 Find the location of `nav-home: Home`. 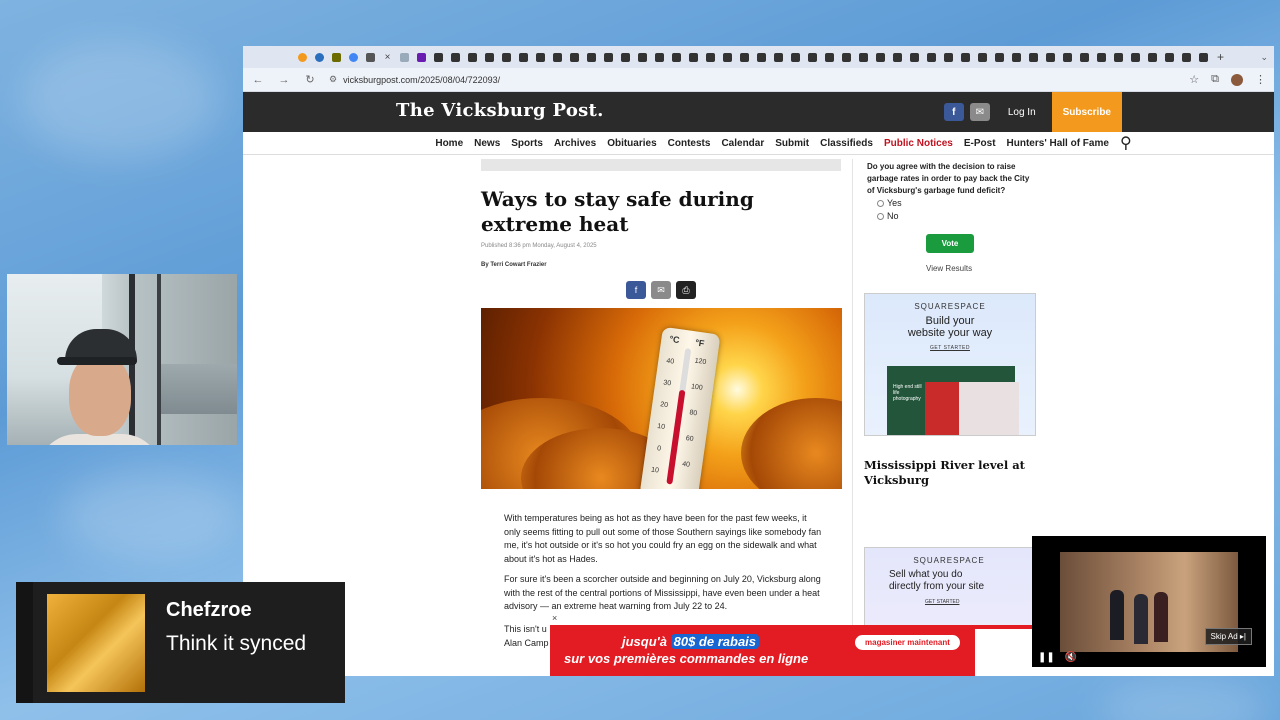

nav-home: Home is located at coordinates (449, 143).